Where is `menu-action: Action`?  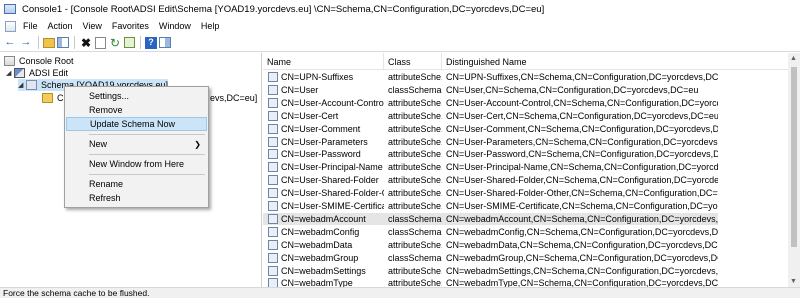 menu-action: Action is located at coordinates (60, 26).